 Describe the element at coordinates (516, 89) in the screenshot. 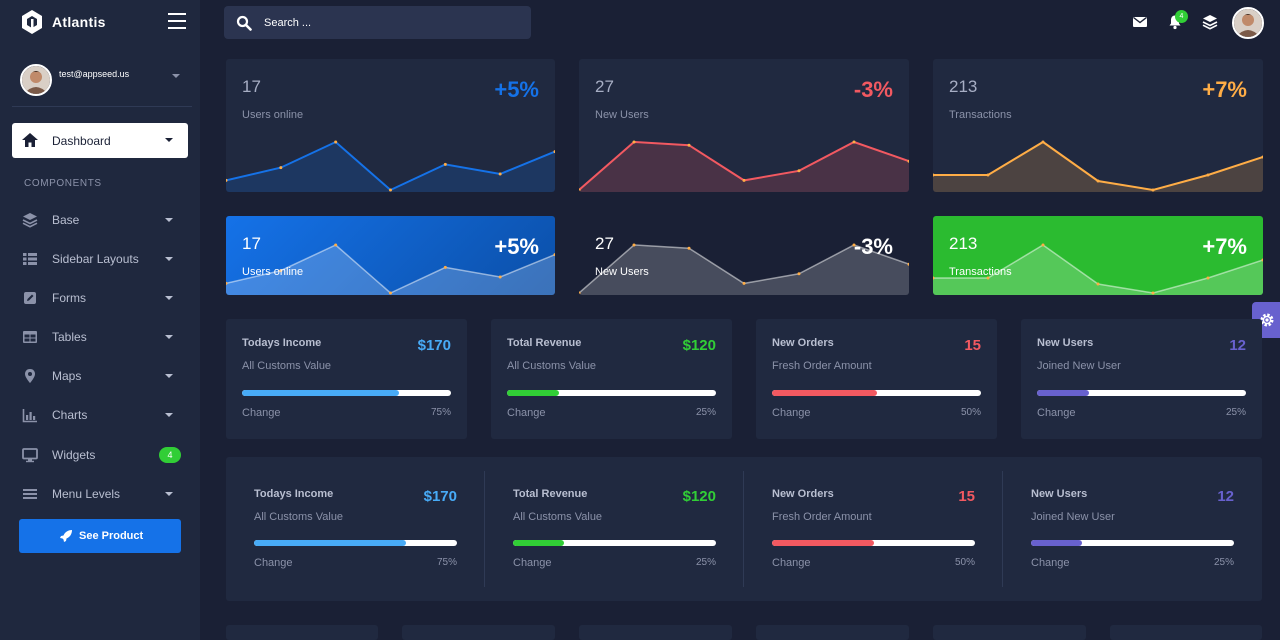

I see `stat-change: +5%` at that location.